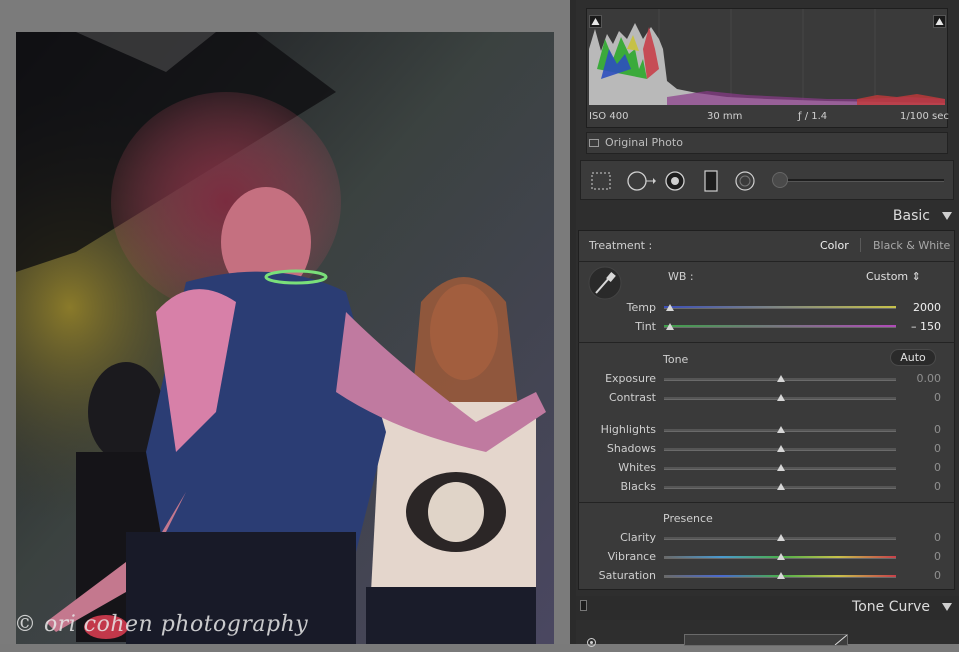 Image resolution: width=959 pixels, height=652 pixels. What do you see at coordinates (594, 143) in the screenshot?
I see `original-photo-checkbox` at bounding box center [594, 143].